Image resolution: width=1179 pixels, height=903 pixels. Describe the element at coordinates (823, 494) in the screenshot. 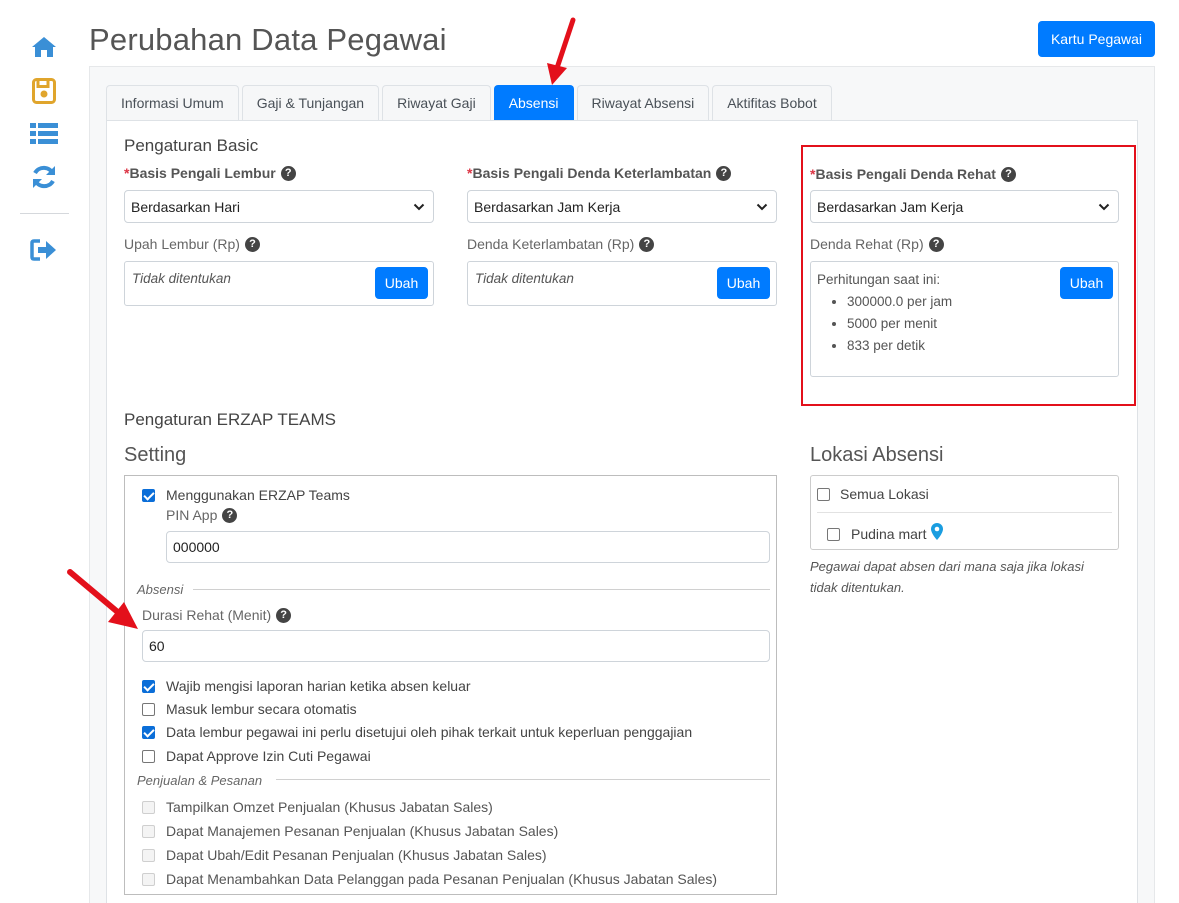

I see `semua-lokasi-checkbox` at that location.